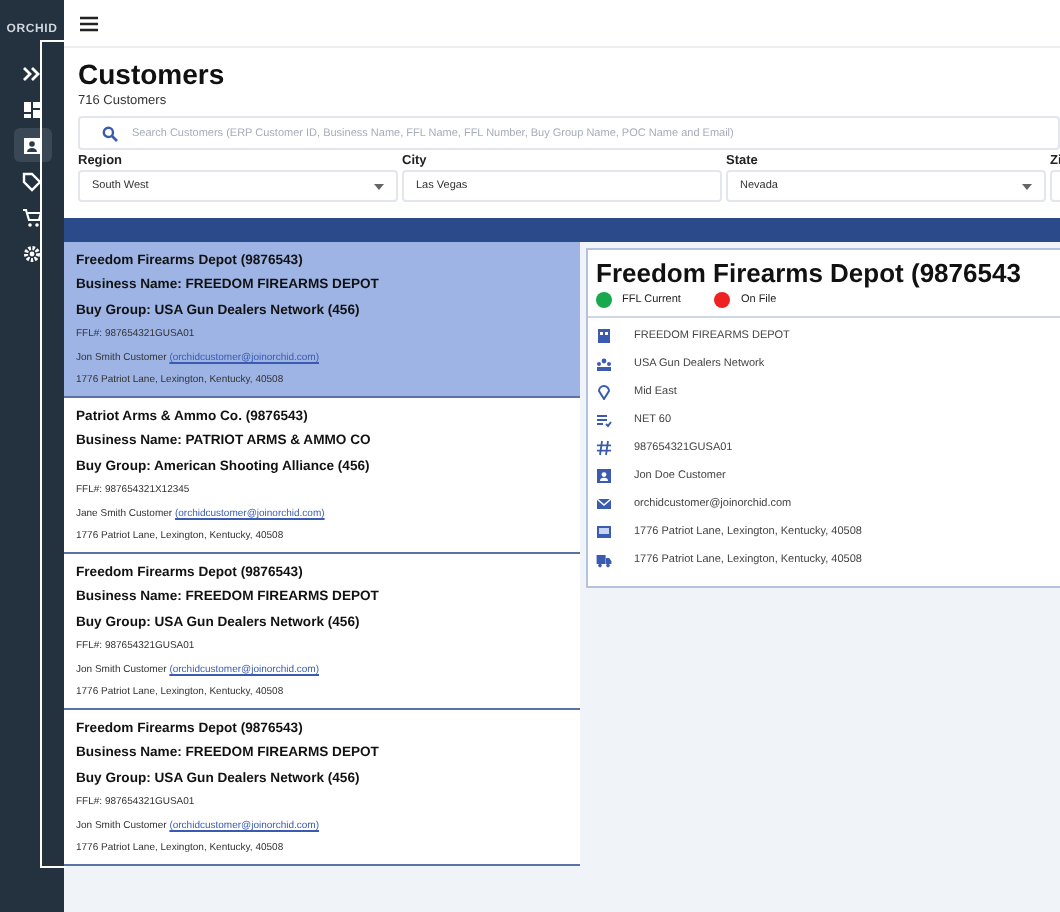 The height and width of the screenshot is (912, 1060). Describe the element at coordinates (808, 274) in the screenshot. I see `detail-title: Freedom Firearms Depot (9876543` at that location.